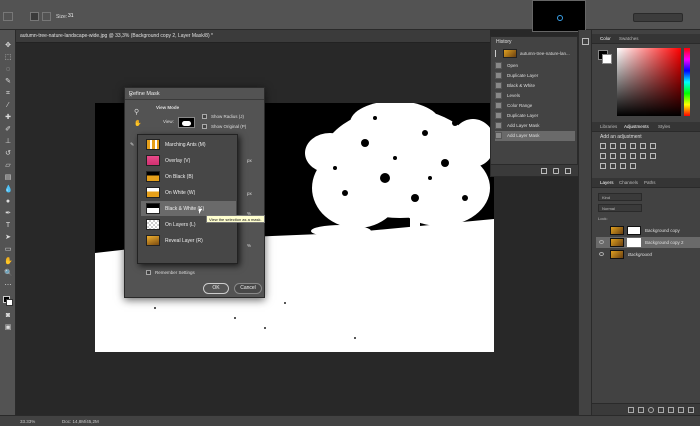 The height and width of the screenshot is (426, 700). Describe the element at coordinates (8, 154) in the screenshot. I see `history-brush-icon: ↺` at that location.